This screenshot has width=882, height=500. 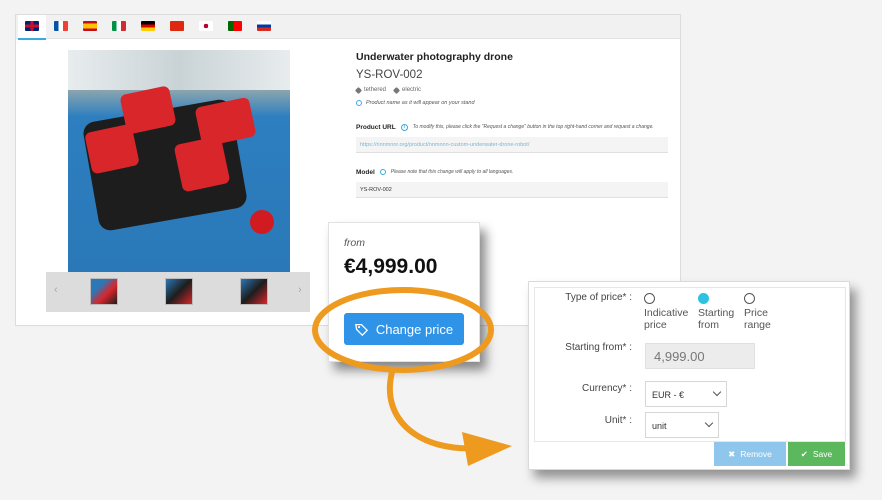 What do you see at coordinates (732, 453) in the screenshot?
I see `close-icon: ✖` at bounding box center [732, 453].